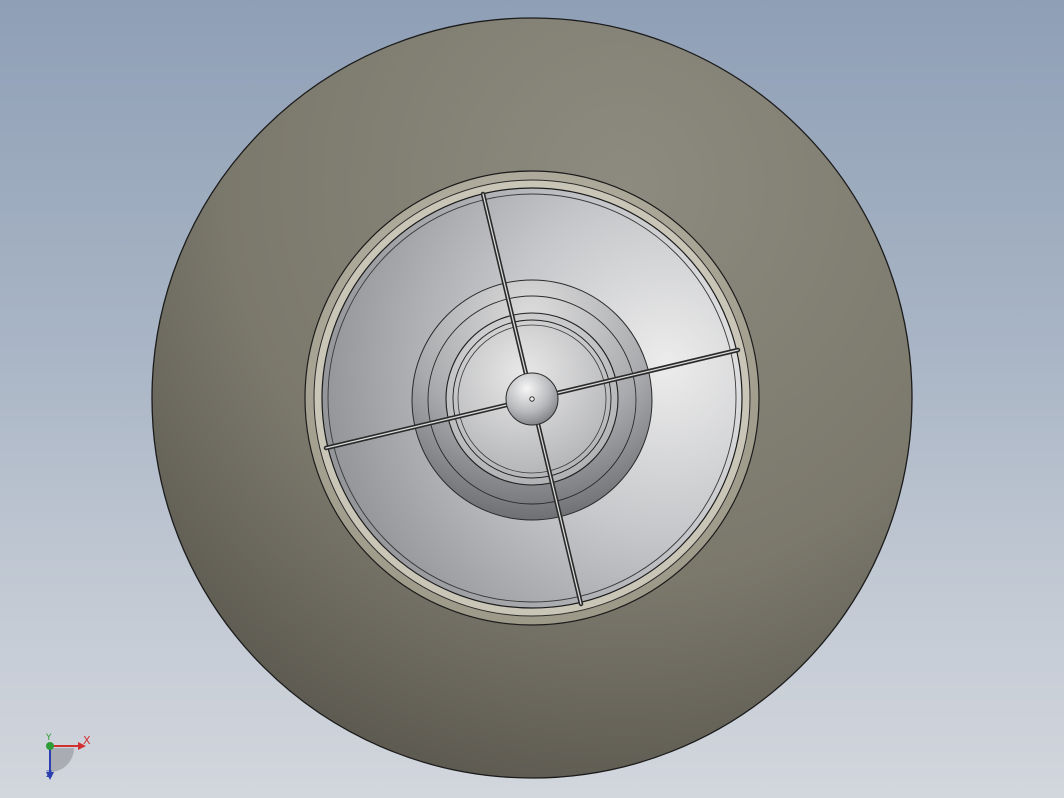 This screenshot has width=1064, height=798. What do you see at coordinates (49, 775) in the screenshot?
I see `triad-z-label: Z` at bounding box center [49, 775].